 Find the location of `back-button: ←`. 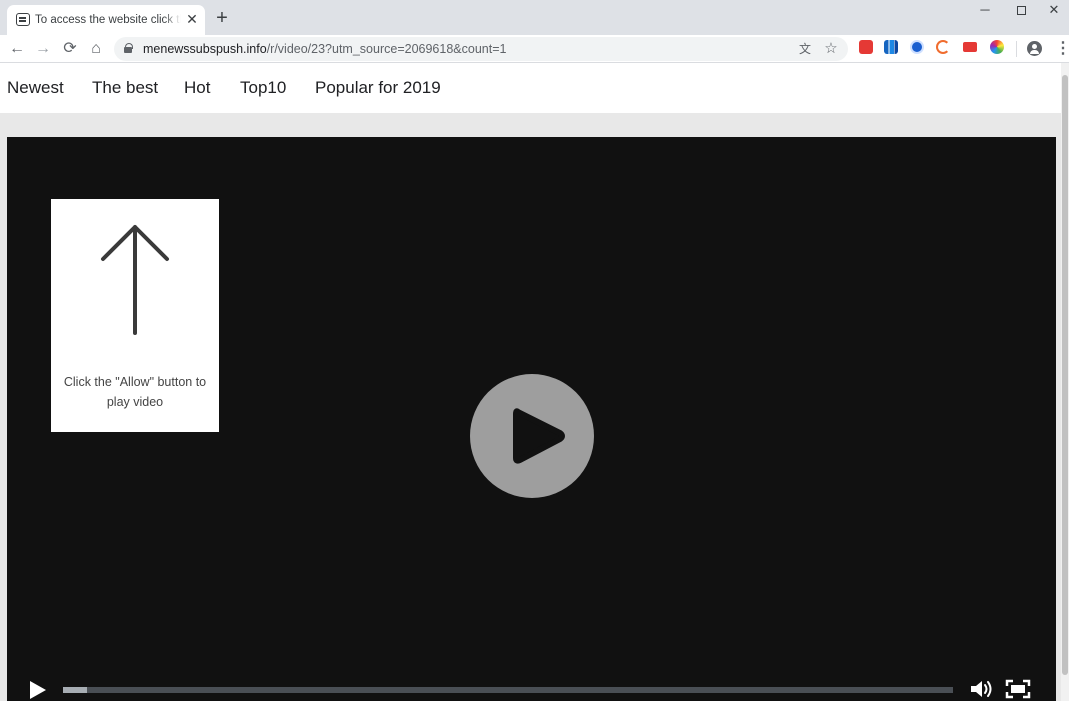

back-button: ← is located at coordinates (17, 49).